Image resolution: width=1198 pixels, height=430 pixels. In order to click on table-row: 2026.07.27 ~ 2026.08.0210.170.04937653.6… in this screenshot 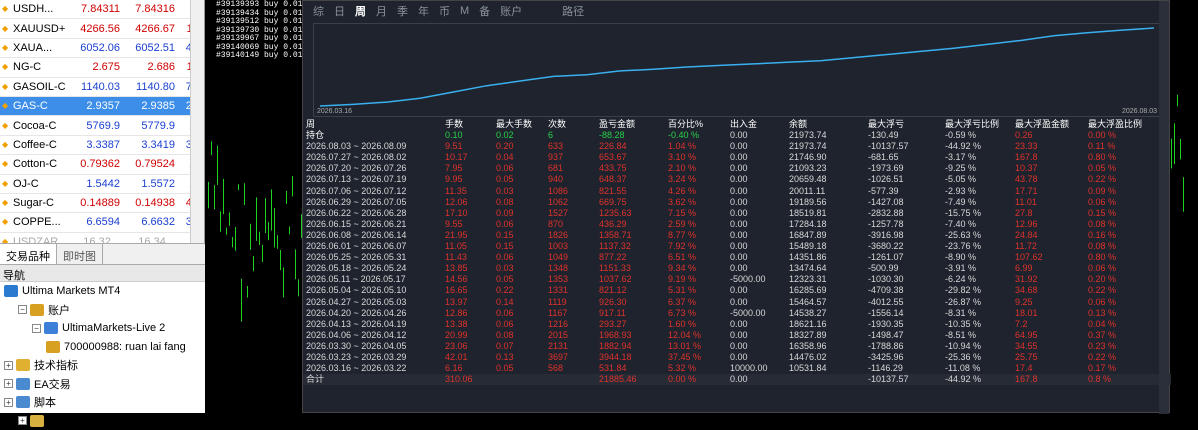, I will do `click(737, 157)`.